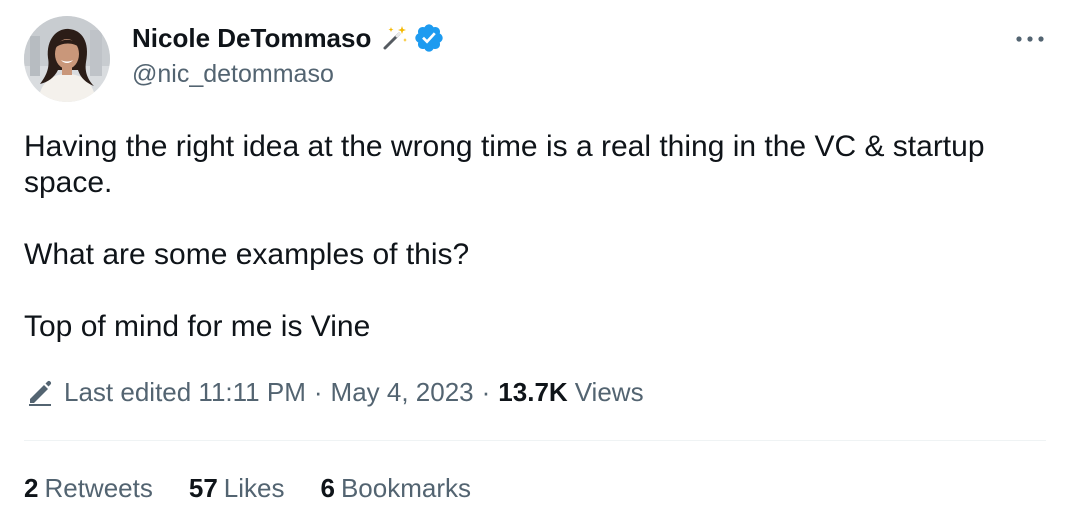 The width and height of the screenshot is (1076, 522). I want to click on retweets-stat: 2 Retweets, so click(88, 488).